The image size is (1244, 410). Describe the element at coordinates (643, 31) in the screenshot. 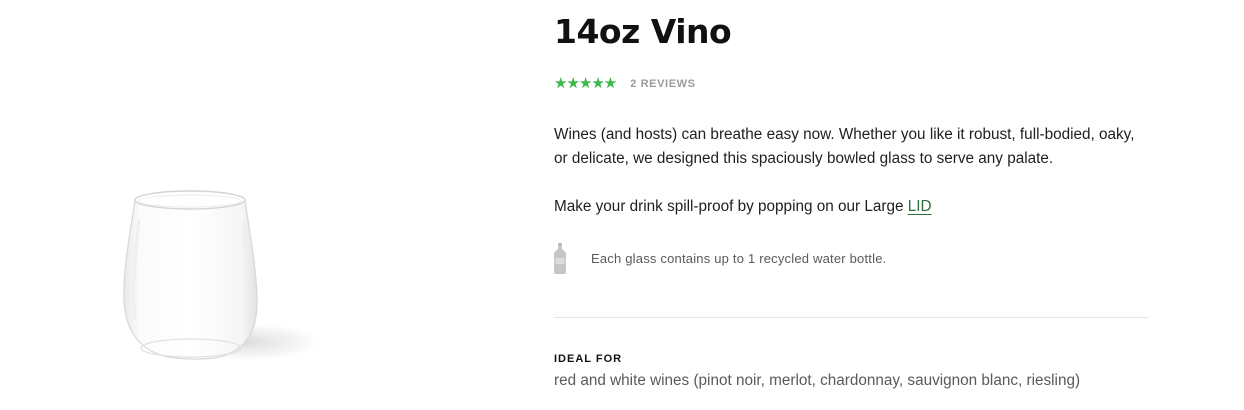

I see `product-title: 14oz Vino` at that location.